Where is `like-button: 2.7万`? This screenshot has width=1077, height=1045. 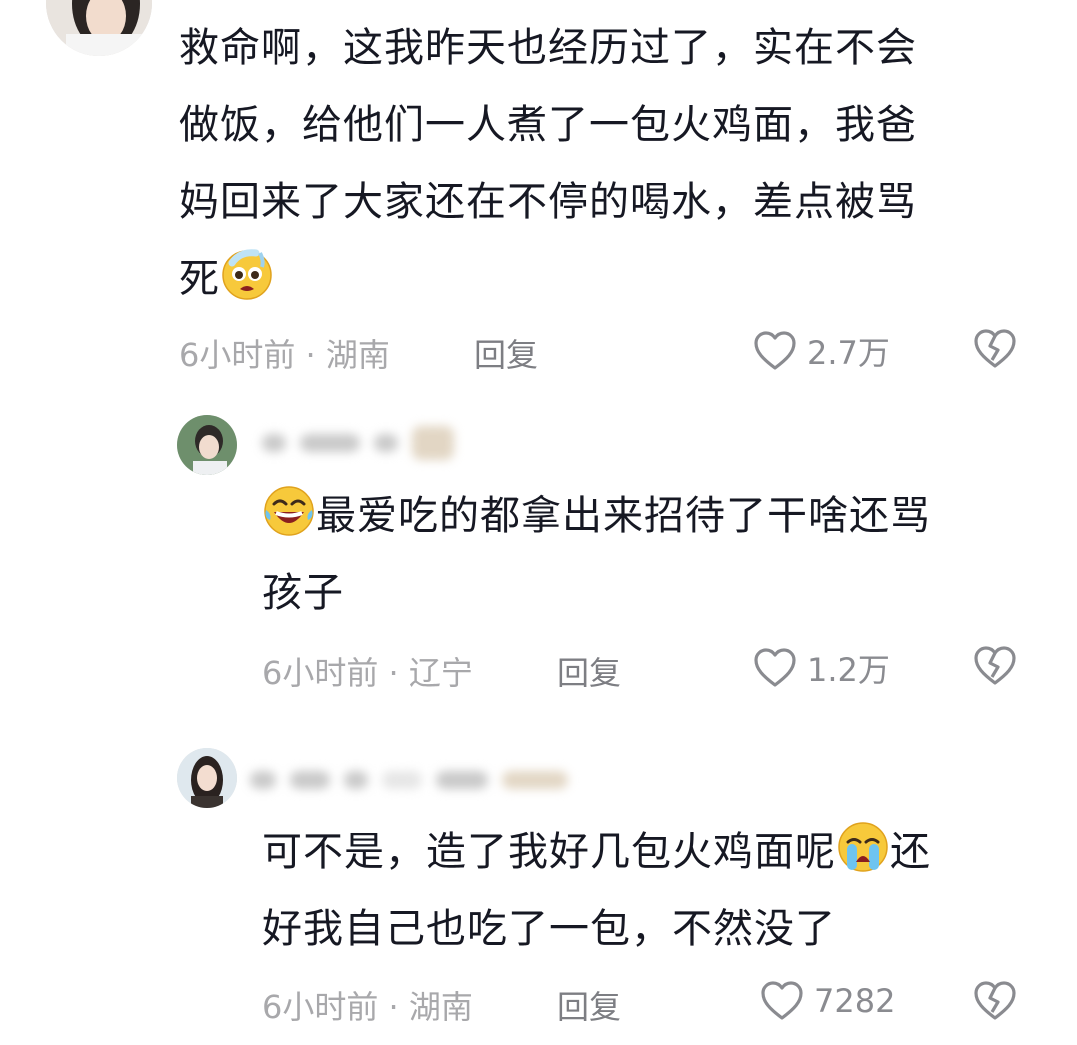
like-button: 2.7万 is located at coordinates (821, 351).